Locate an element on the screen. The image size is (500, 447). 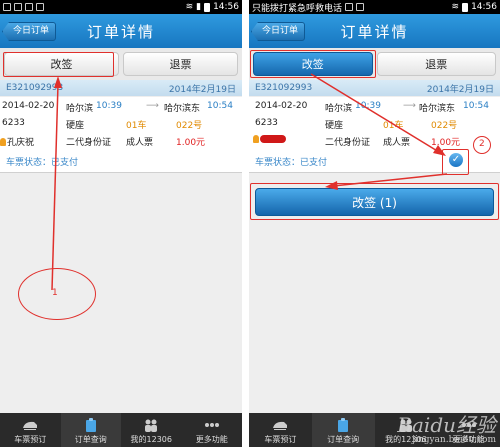
watermark-logo: Baidu经验 jingyan.baidu.com is located at coordinates (446, 429).